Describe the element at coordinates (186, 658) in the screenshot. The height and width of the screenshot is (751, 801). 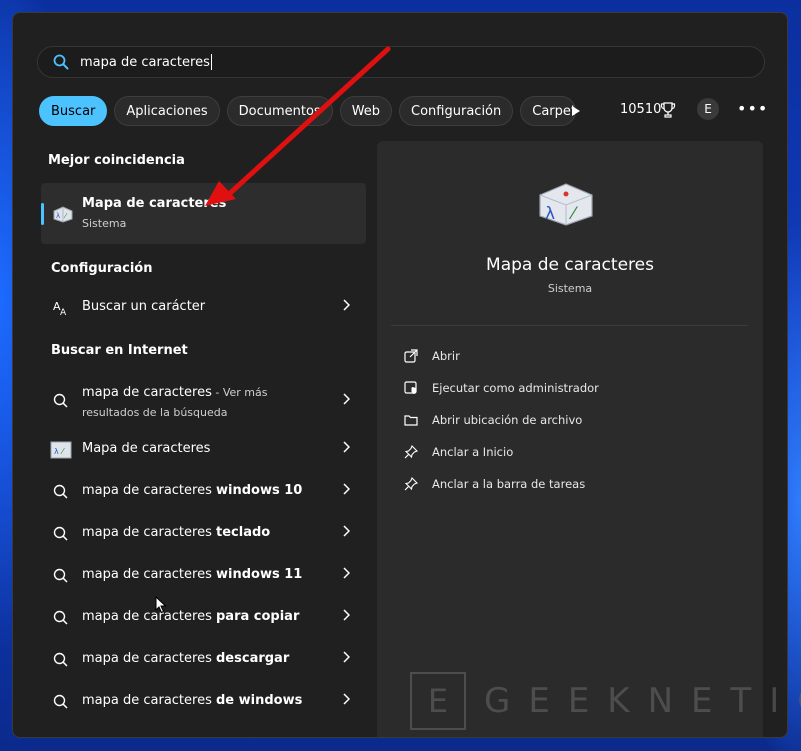
I see `web-item-label: mapa de caracteres descargar` at that location.